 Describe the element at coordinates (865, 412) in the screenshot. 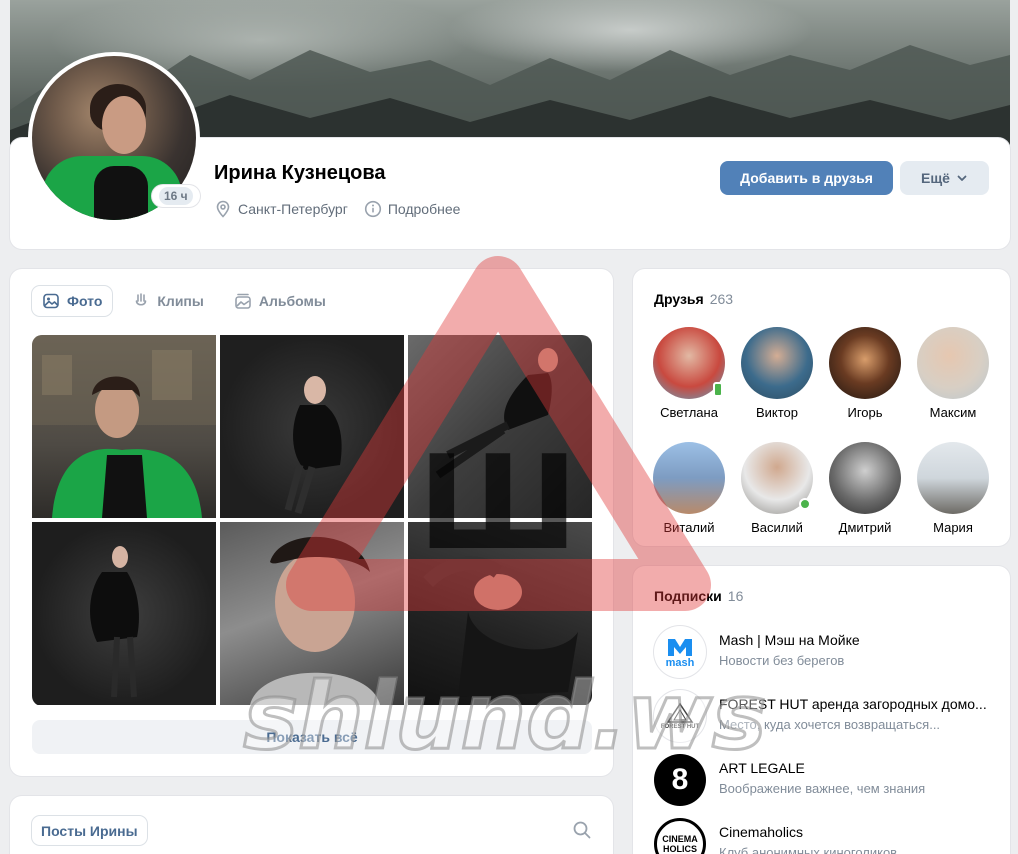

I see `friend-name: Игорь` at that location.